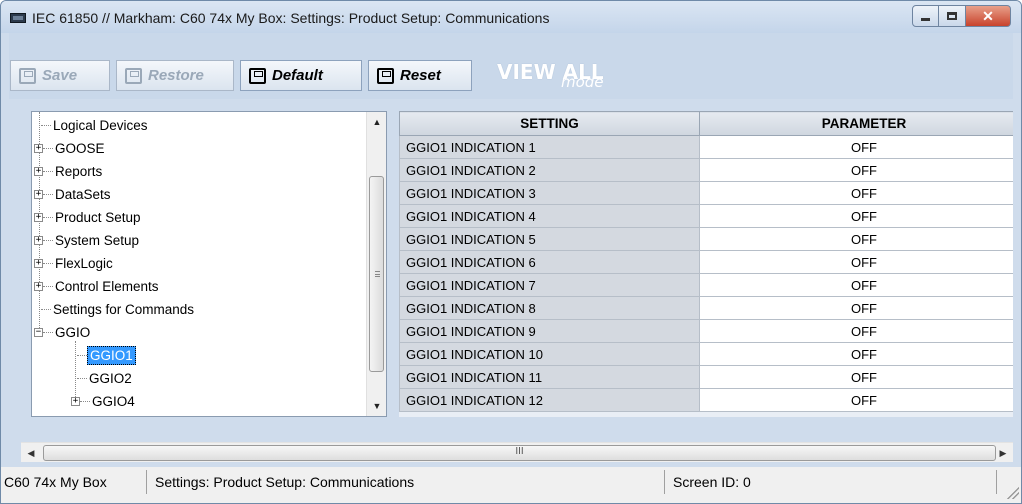 This screenshot has height=504, width=1022. I want to click on tree-item-label: GGIO1, so click(111, 355).